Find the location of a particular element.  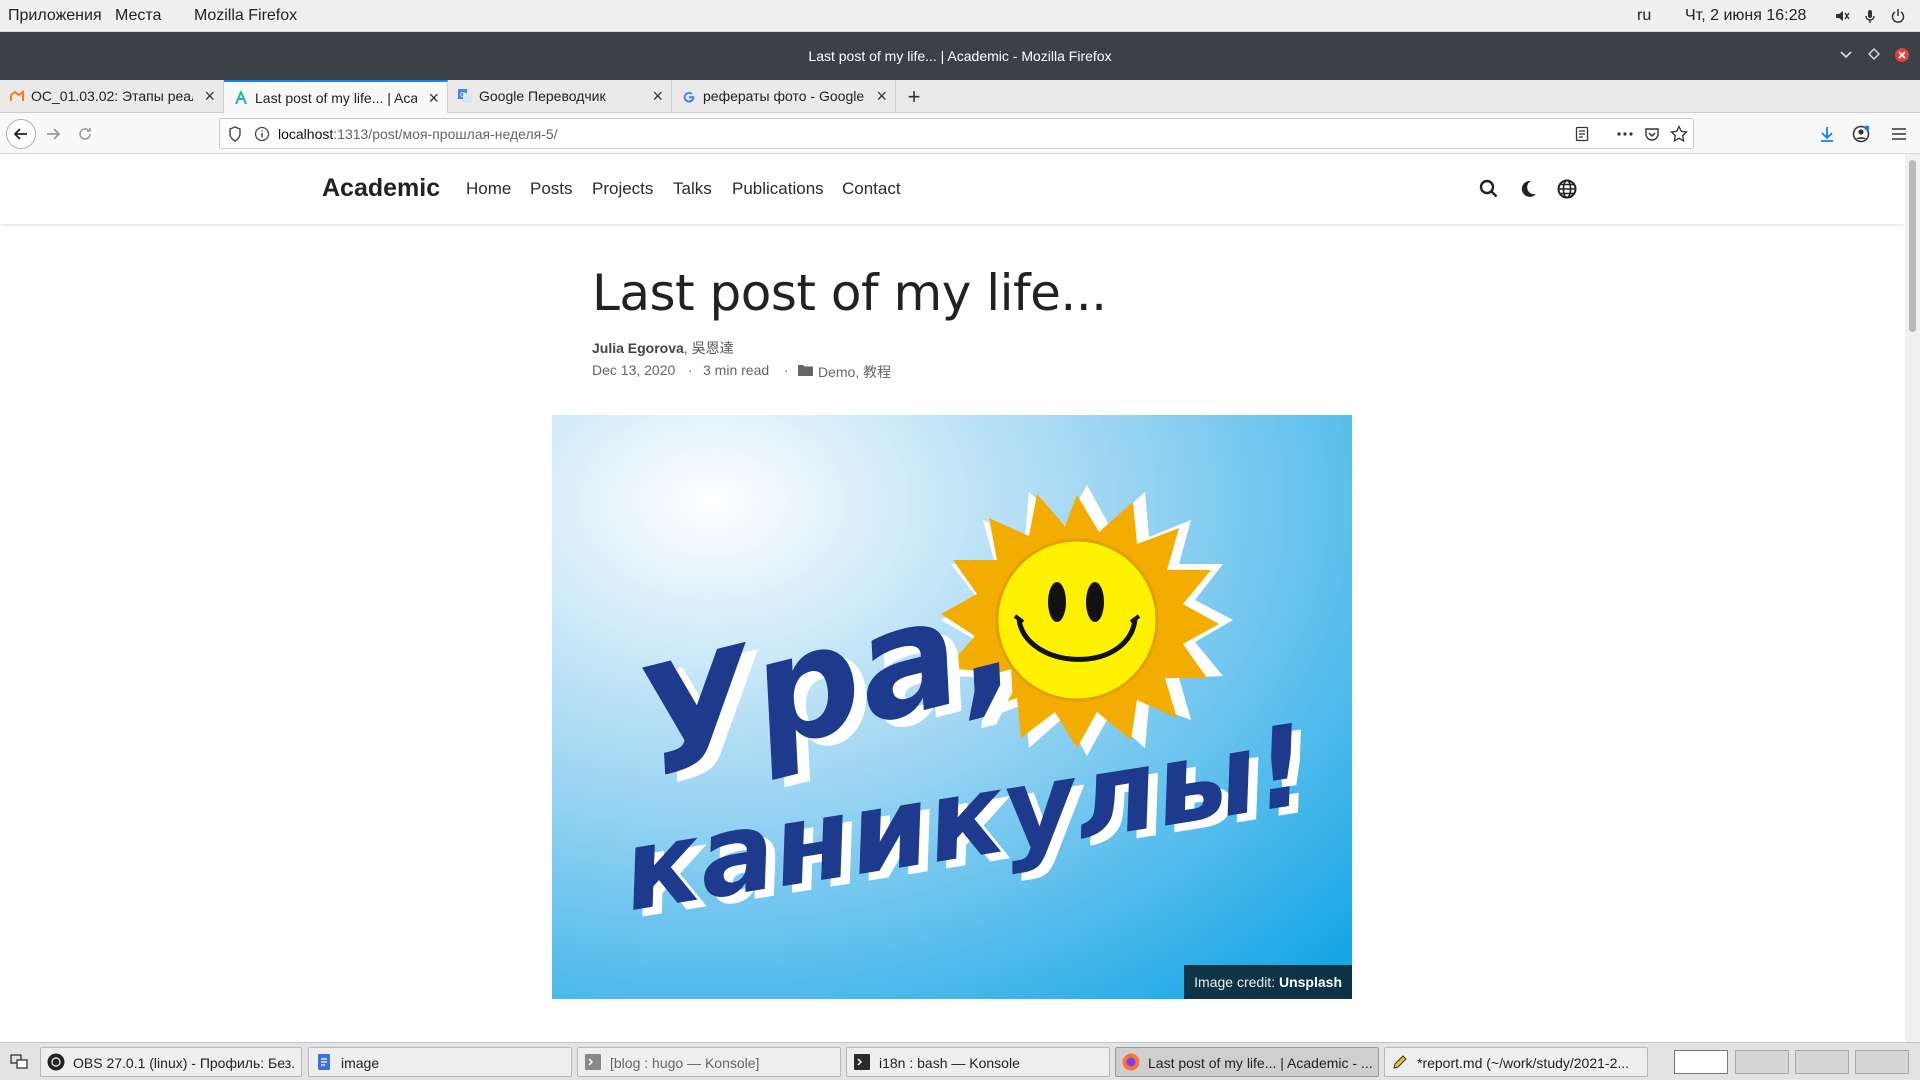

keyboard-layout-indicator: ru is located at coordinates (1644, 16).